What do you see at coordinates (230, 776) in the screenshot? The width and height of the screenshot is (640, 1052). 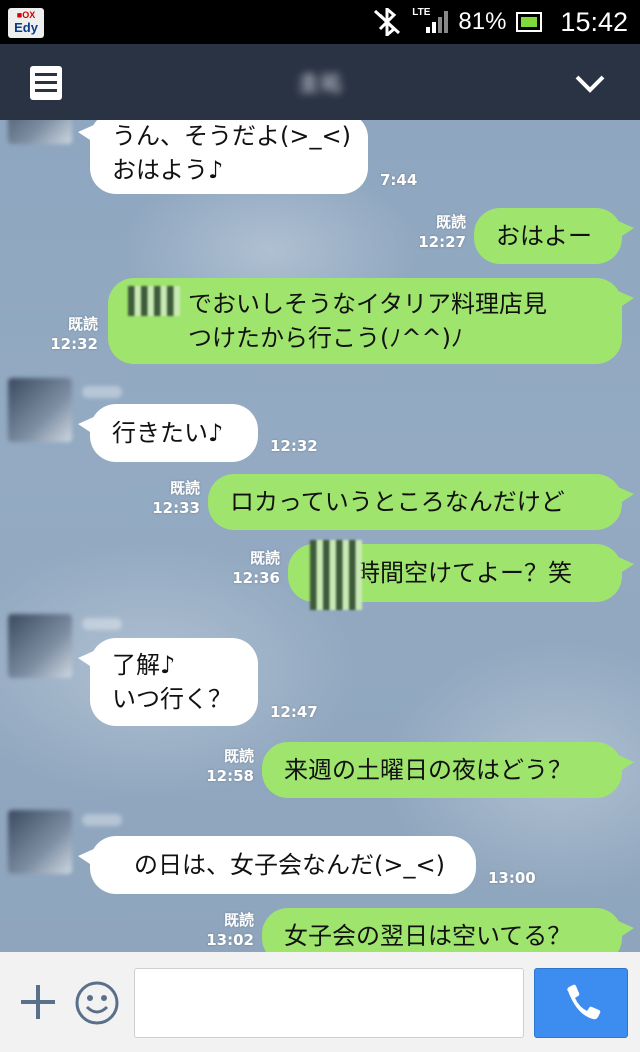 I see `message-time: 12:58` at bounding box center [230, 776].